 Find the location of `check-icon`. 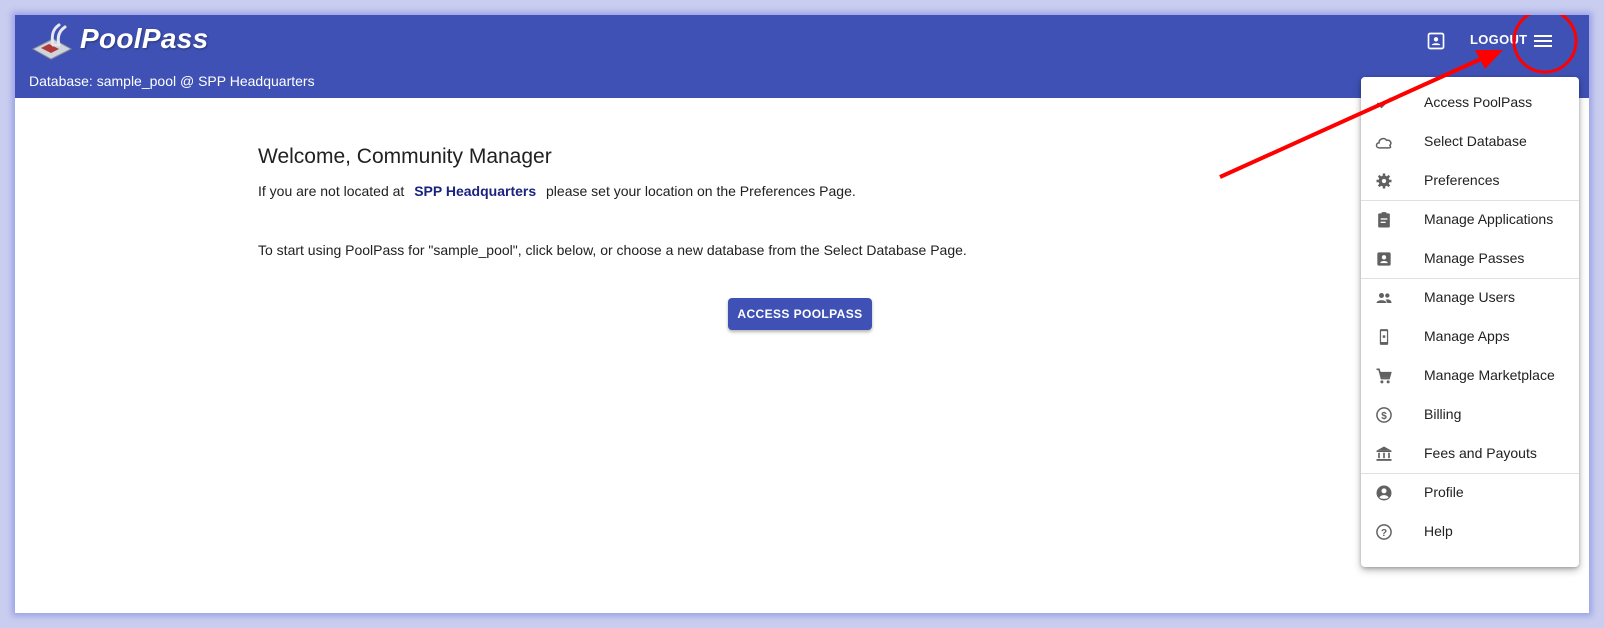

check-icon is located at coordinates (1384, 103).